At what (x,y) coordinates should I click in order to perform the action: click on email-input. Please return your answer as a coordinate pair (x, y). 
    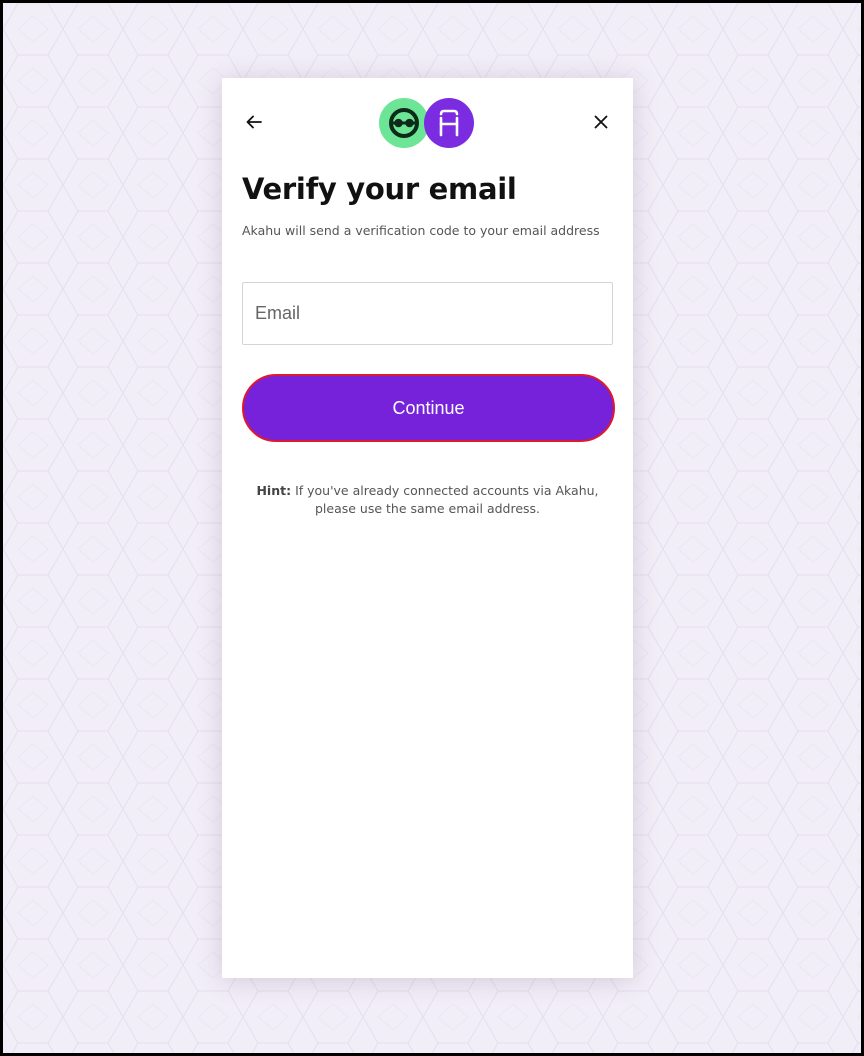
    Looking at the image, I should click on (427, 313).